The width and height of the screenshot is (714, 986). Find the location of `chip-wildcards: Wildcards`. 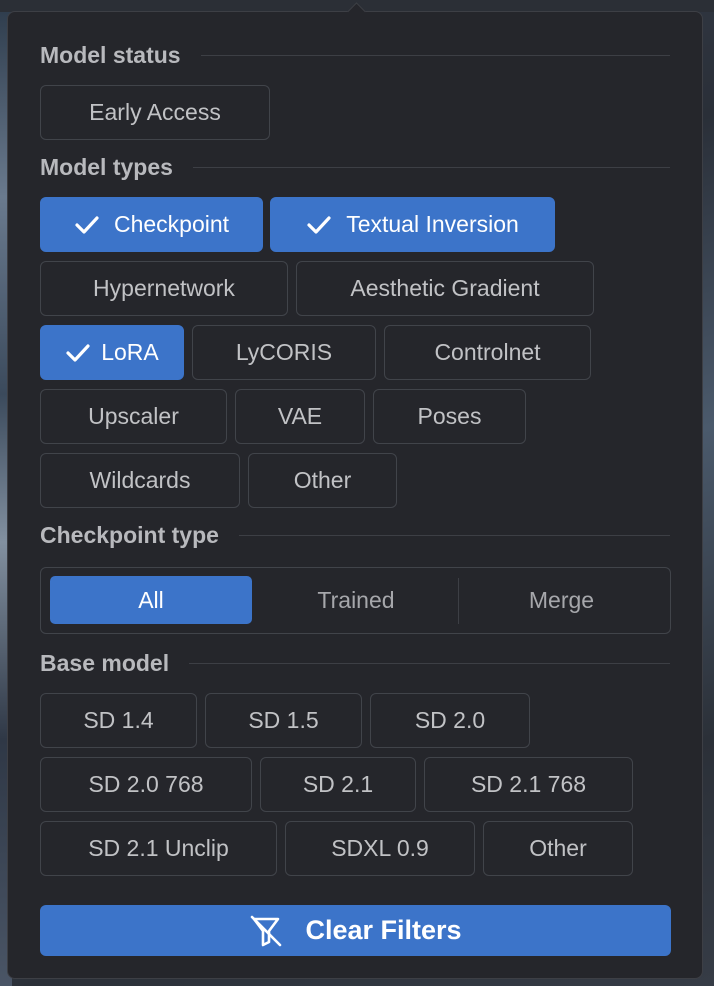

chip-wildcards: Wildcards is located at coordinates (140, 480).